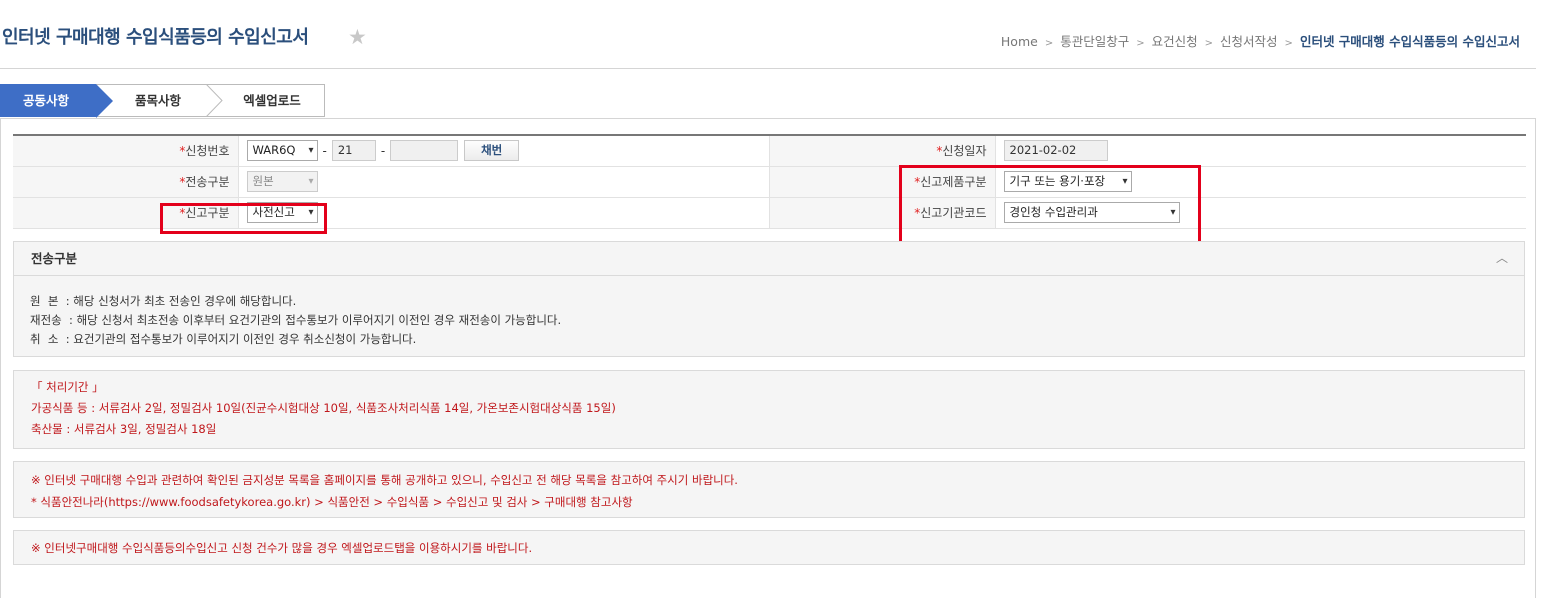 The width and height of the screenshot is (1552, 598). I want to click on issue-number-button: 채번, so click(492, 151).